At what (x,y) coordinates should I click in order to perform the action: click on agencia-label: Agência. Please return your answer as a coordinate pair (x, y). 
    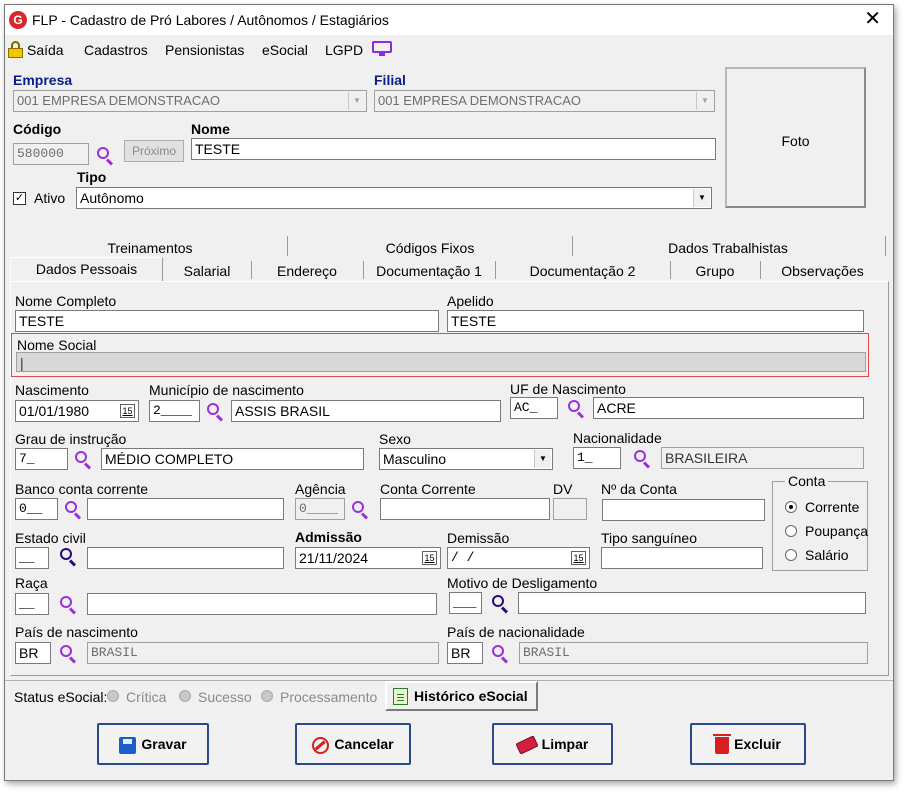
    Looking at the image, I should click on (320, 489).